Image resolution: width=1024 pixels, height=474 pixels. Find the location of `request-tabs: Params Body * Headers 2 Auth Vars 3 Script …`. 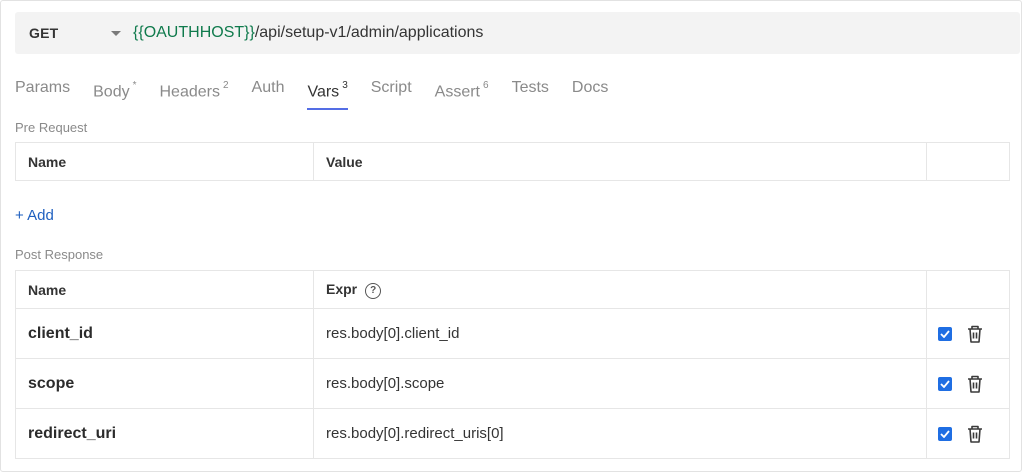

request-tabs: Params Body * Headers 2 Auth Vars 3 Script … is located at coordinates (323, 93).